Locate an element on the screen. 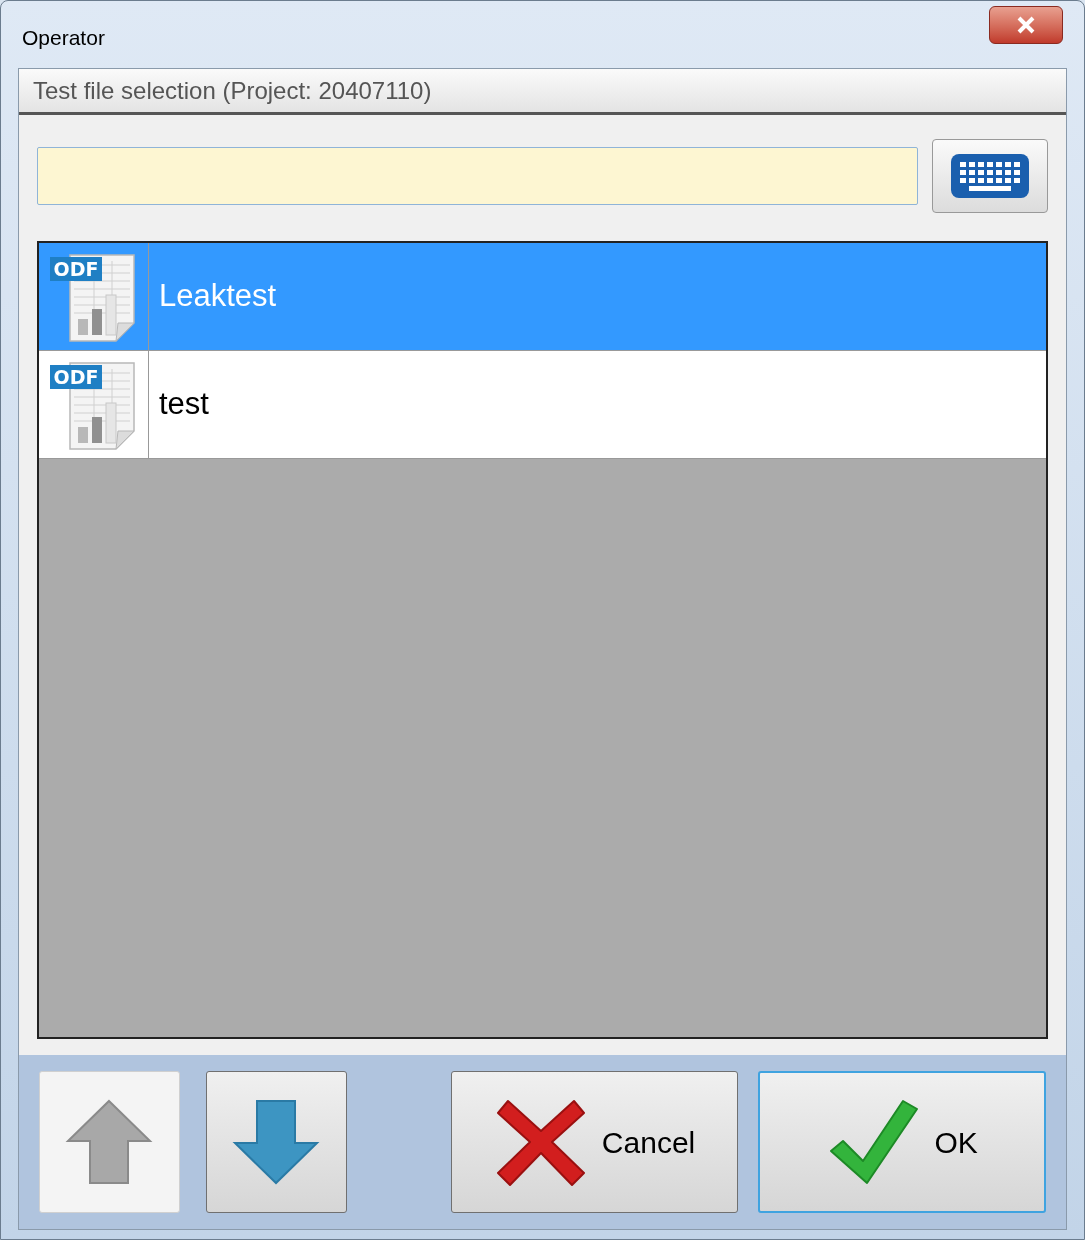 This screenshot has height=1240, width=1085. keyboard-icon is located at coordinates (990, 176).